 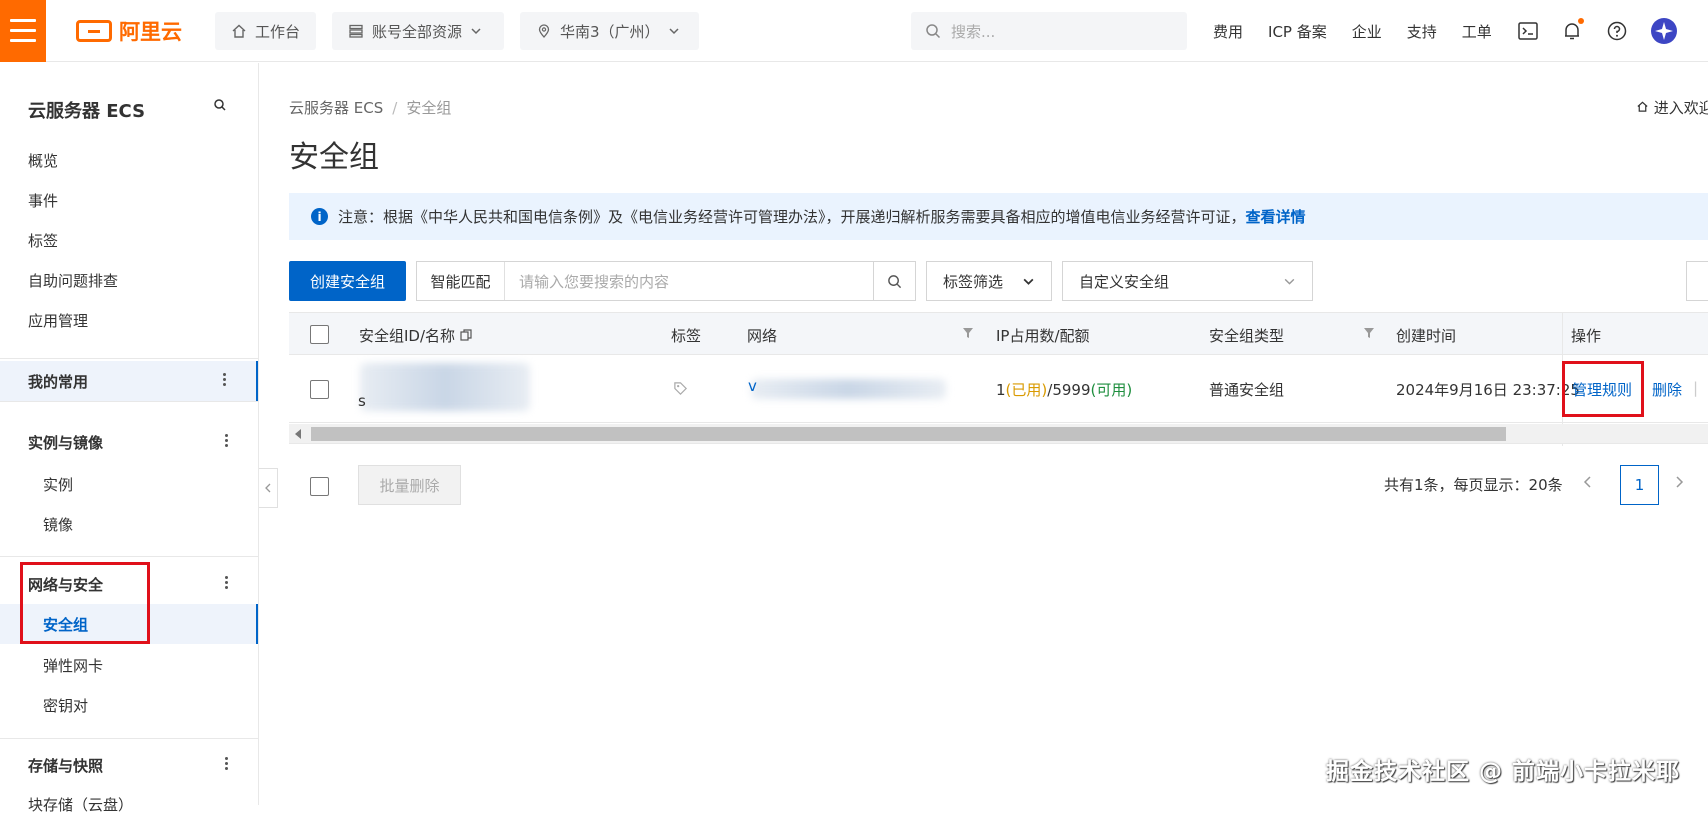 I want to click on sidebar-item-overview: 概览, so click(x=43, y=160).